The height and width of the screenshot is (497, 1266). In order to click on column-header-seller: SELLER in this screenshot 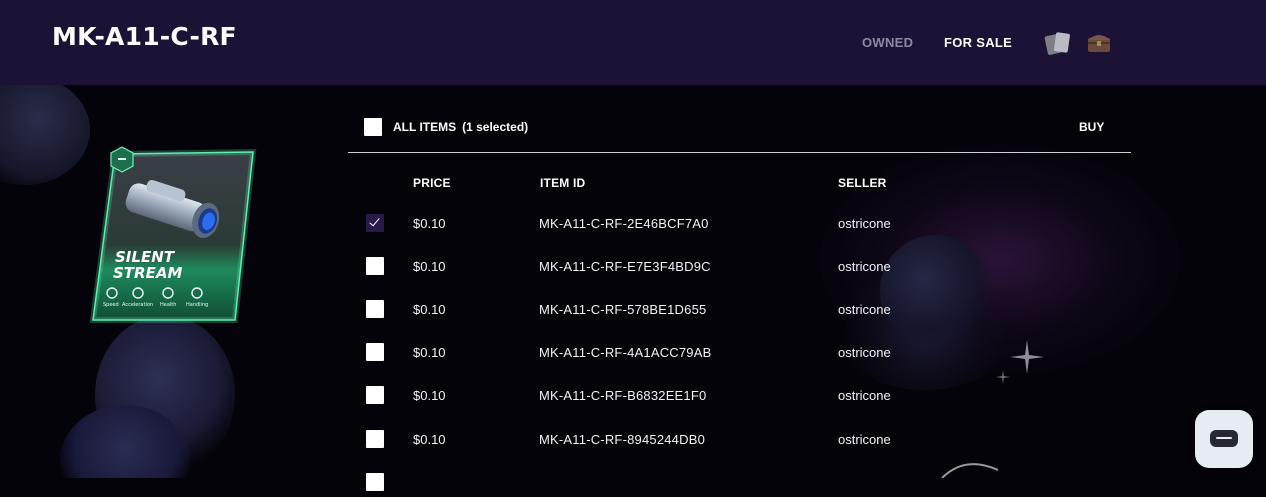, I will do `click(862, 183)`.